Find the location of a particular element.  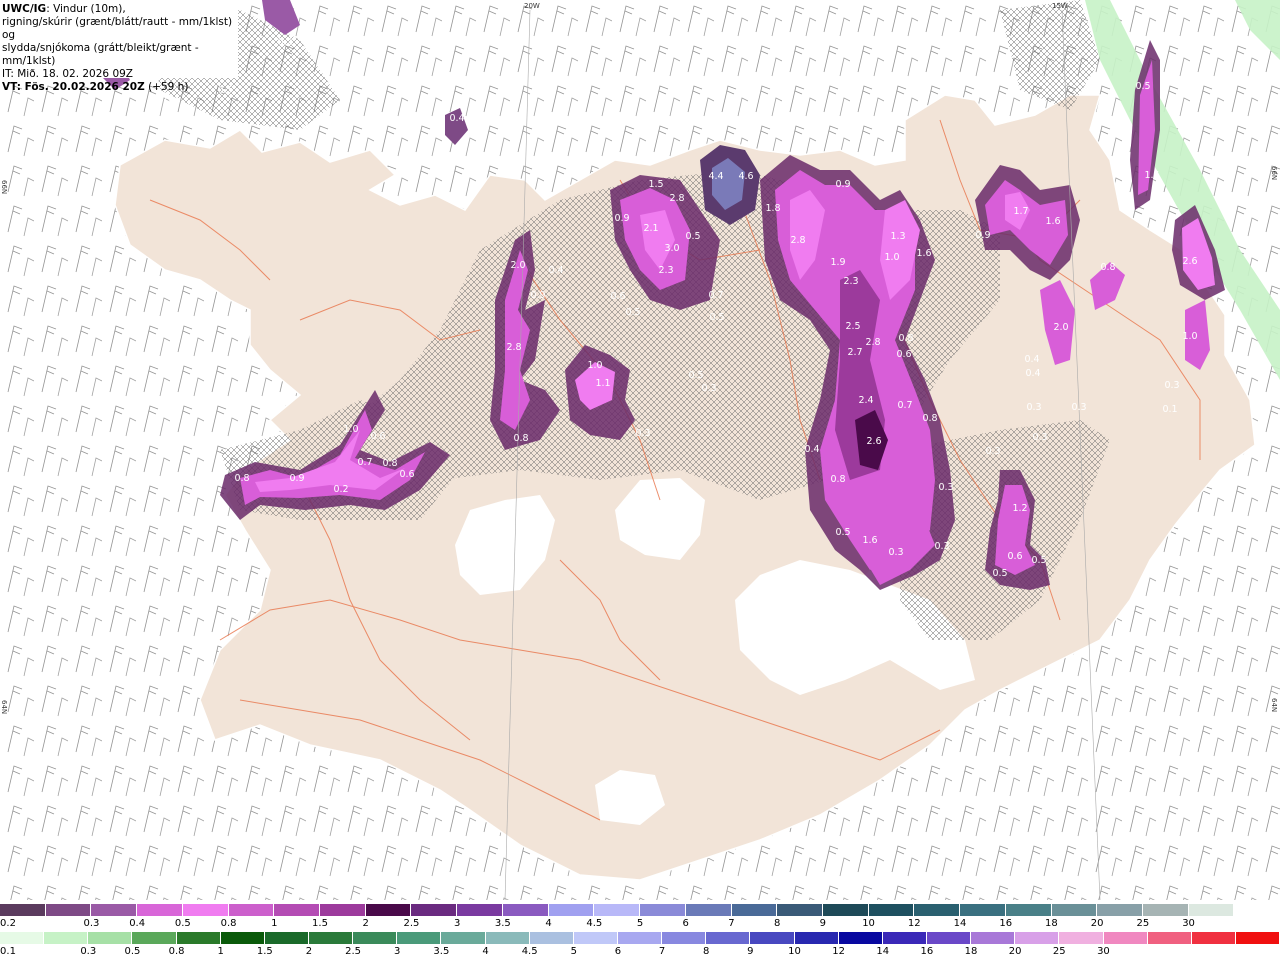

precip-value-label: 0.1 is located at coordinates (1169, 409).